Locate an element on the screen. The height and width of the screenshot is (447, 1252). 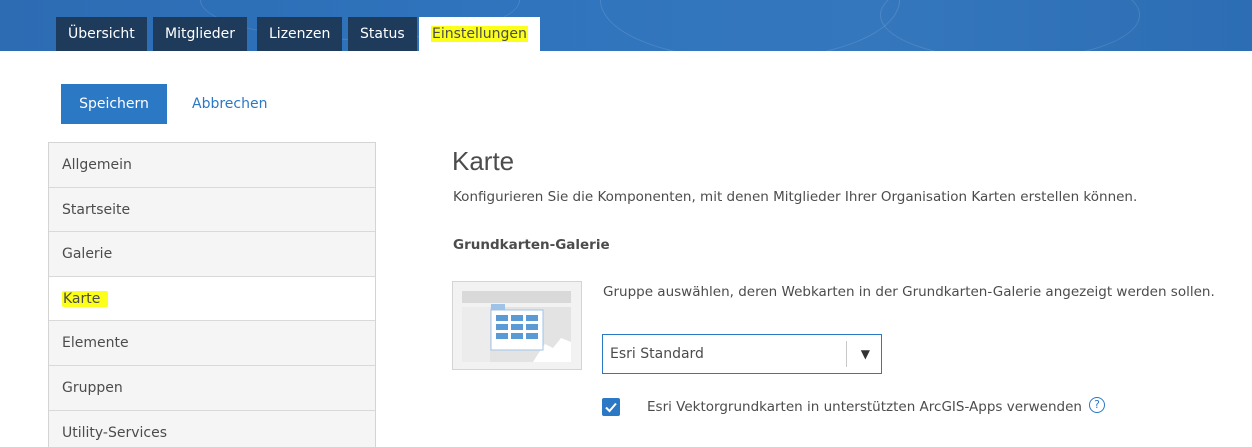
tab-mitglieder: Mitglieder is located at coordinates (200, 34).